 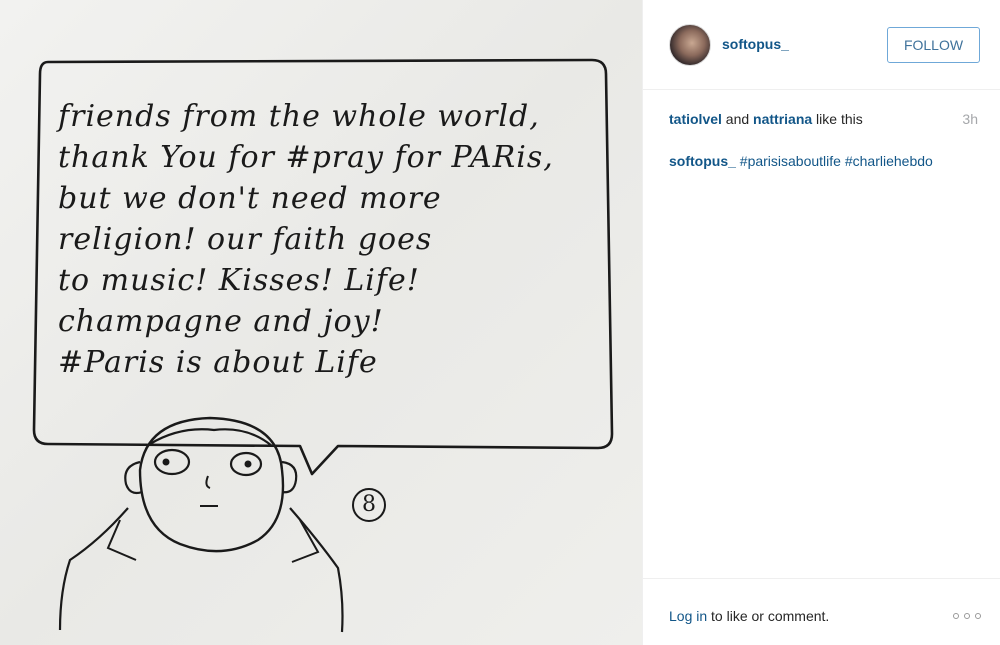 What do you see at coordinates (299, 116) in the screenshot?
I see `handwritten-line: friends from the whole world,` at bounding box center [299, 116].